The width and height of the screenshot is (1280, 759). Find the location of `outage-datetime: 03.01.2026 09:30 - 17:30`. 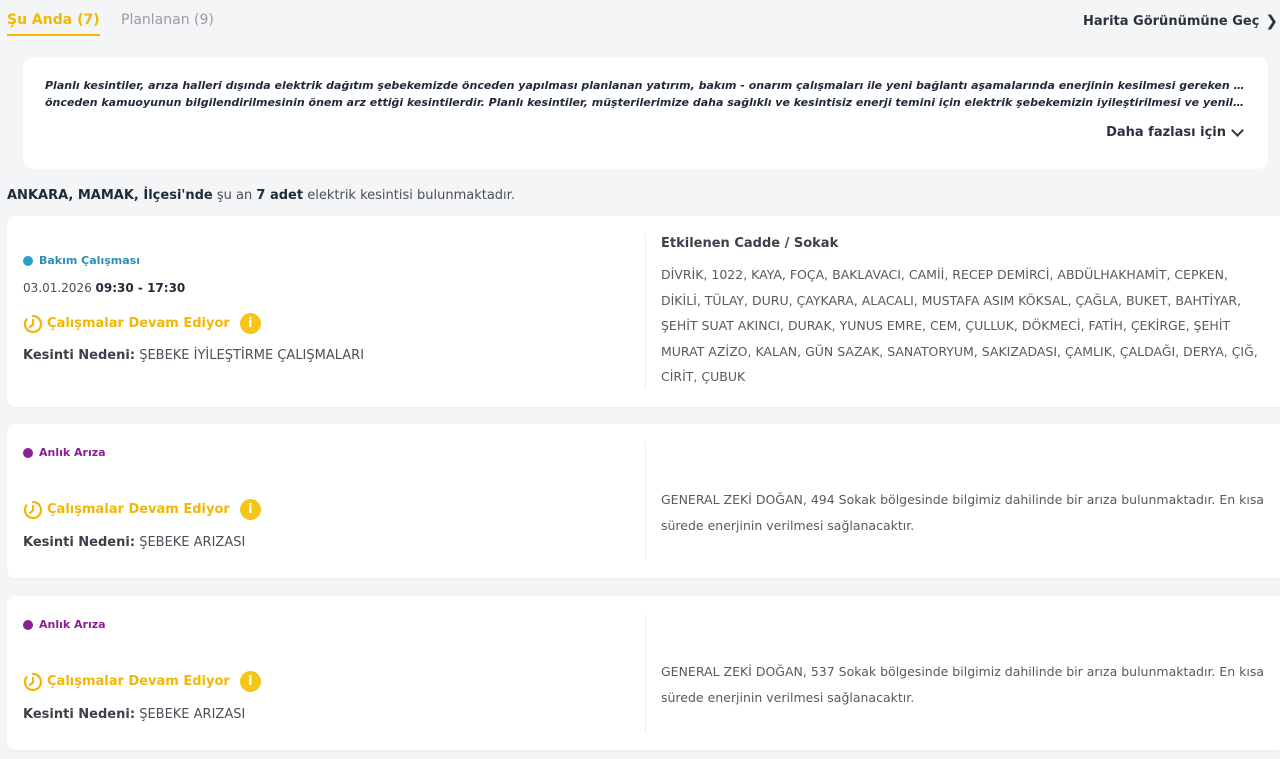

outage-datetime: 03.01.2026 09:30 - 17:30 is located at coordinates (104, 288).